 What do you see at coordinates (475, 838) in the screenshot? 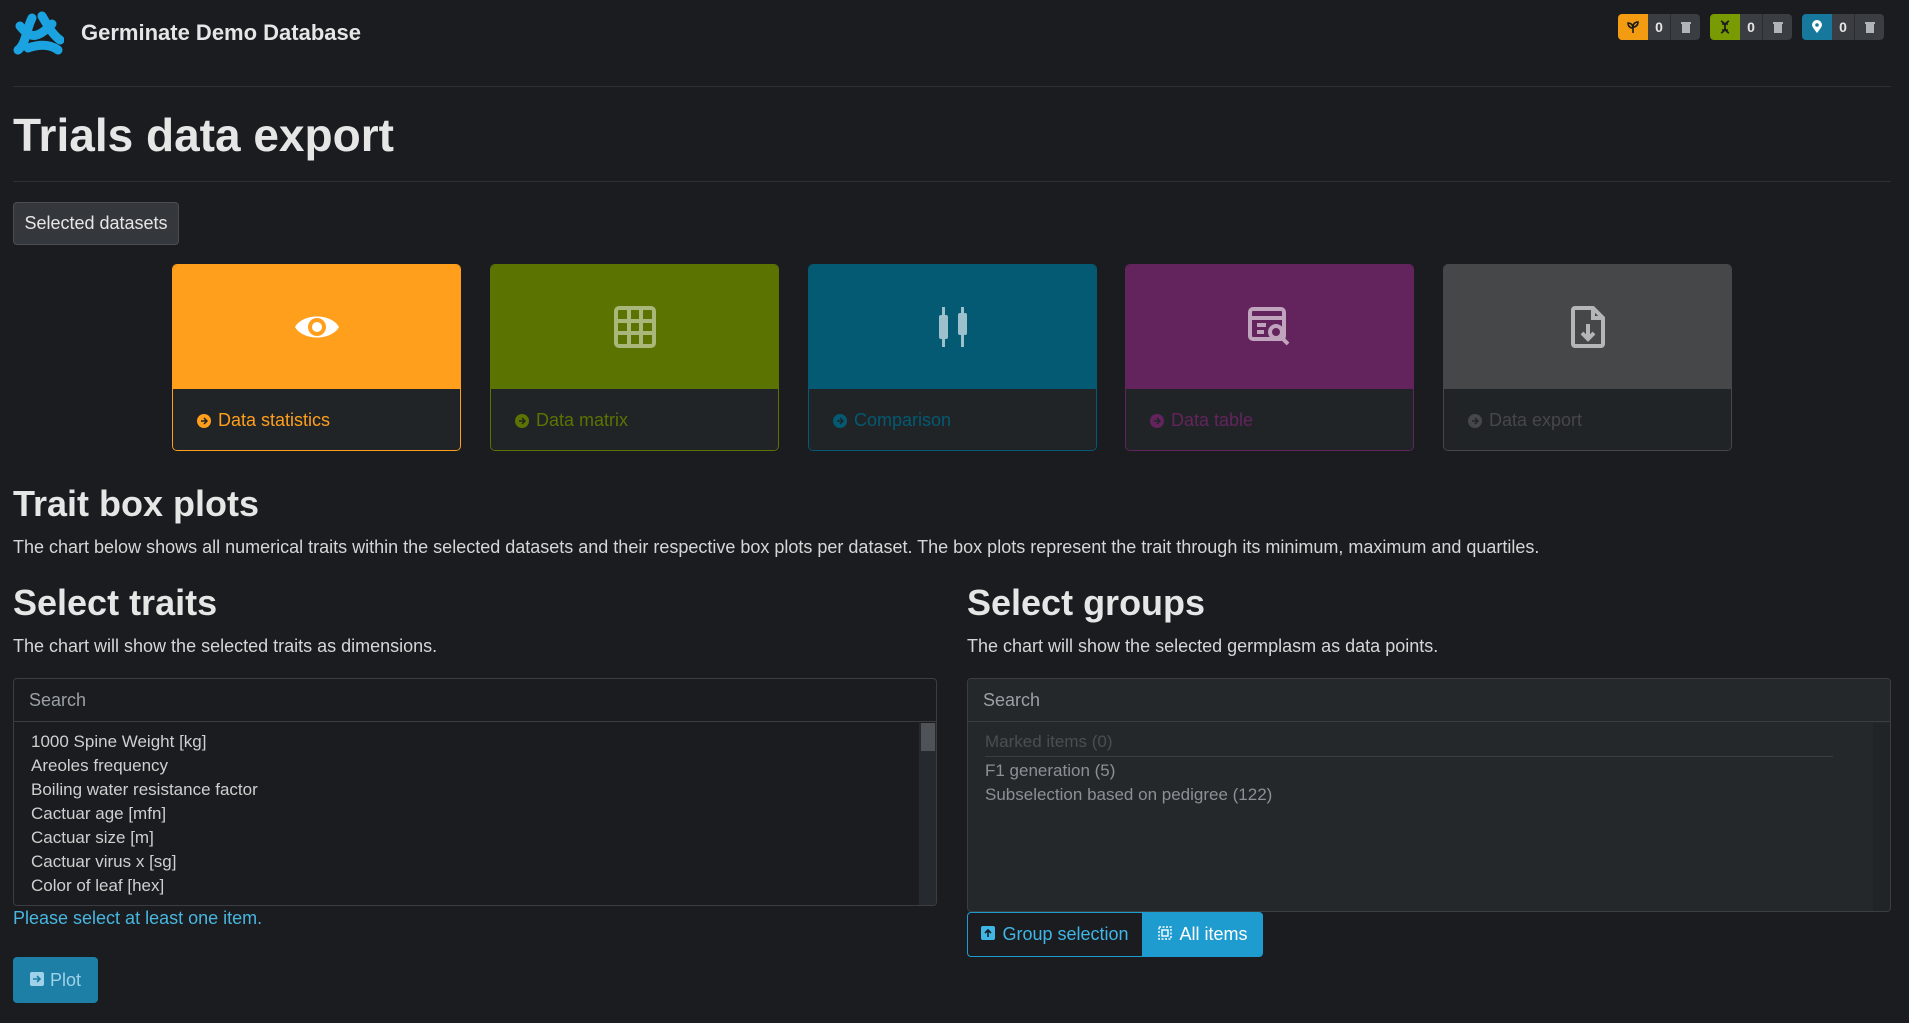
I see `list-item: Cactuar size [m]` at bounding box center [475, 838].